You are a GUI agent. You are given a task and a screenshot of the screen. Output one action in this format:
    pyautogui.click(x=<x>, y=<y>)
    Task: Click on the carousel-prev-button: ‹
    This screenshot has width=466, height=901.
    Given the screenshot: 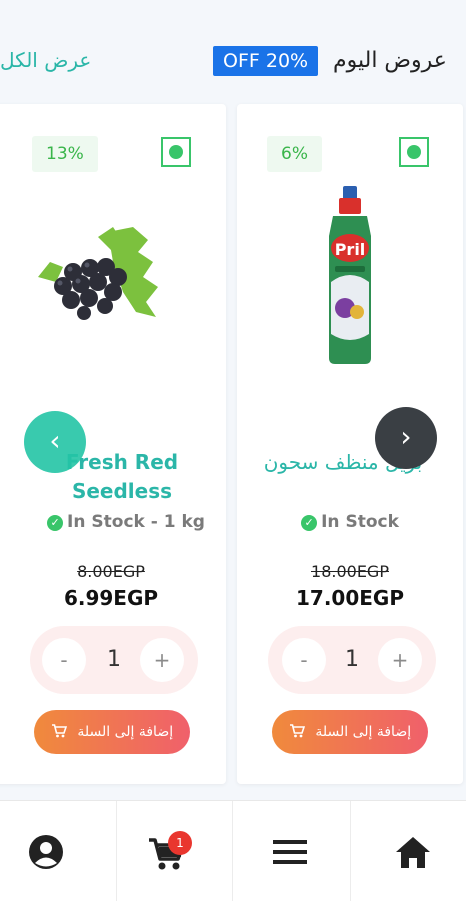 What is the action you would take?
    pyautogui.click(x=55, y=442)
    